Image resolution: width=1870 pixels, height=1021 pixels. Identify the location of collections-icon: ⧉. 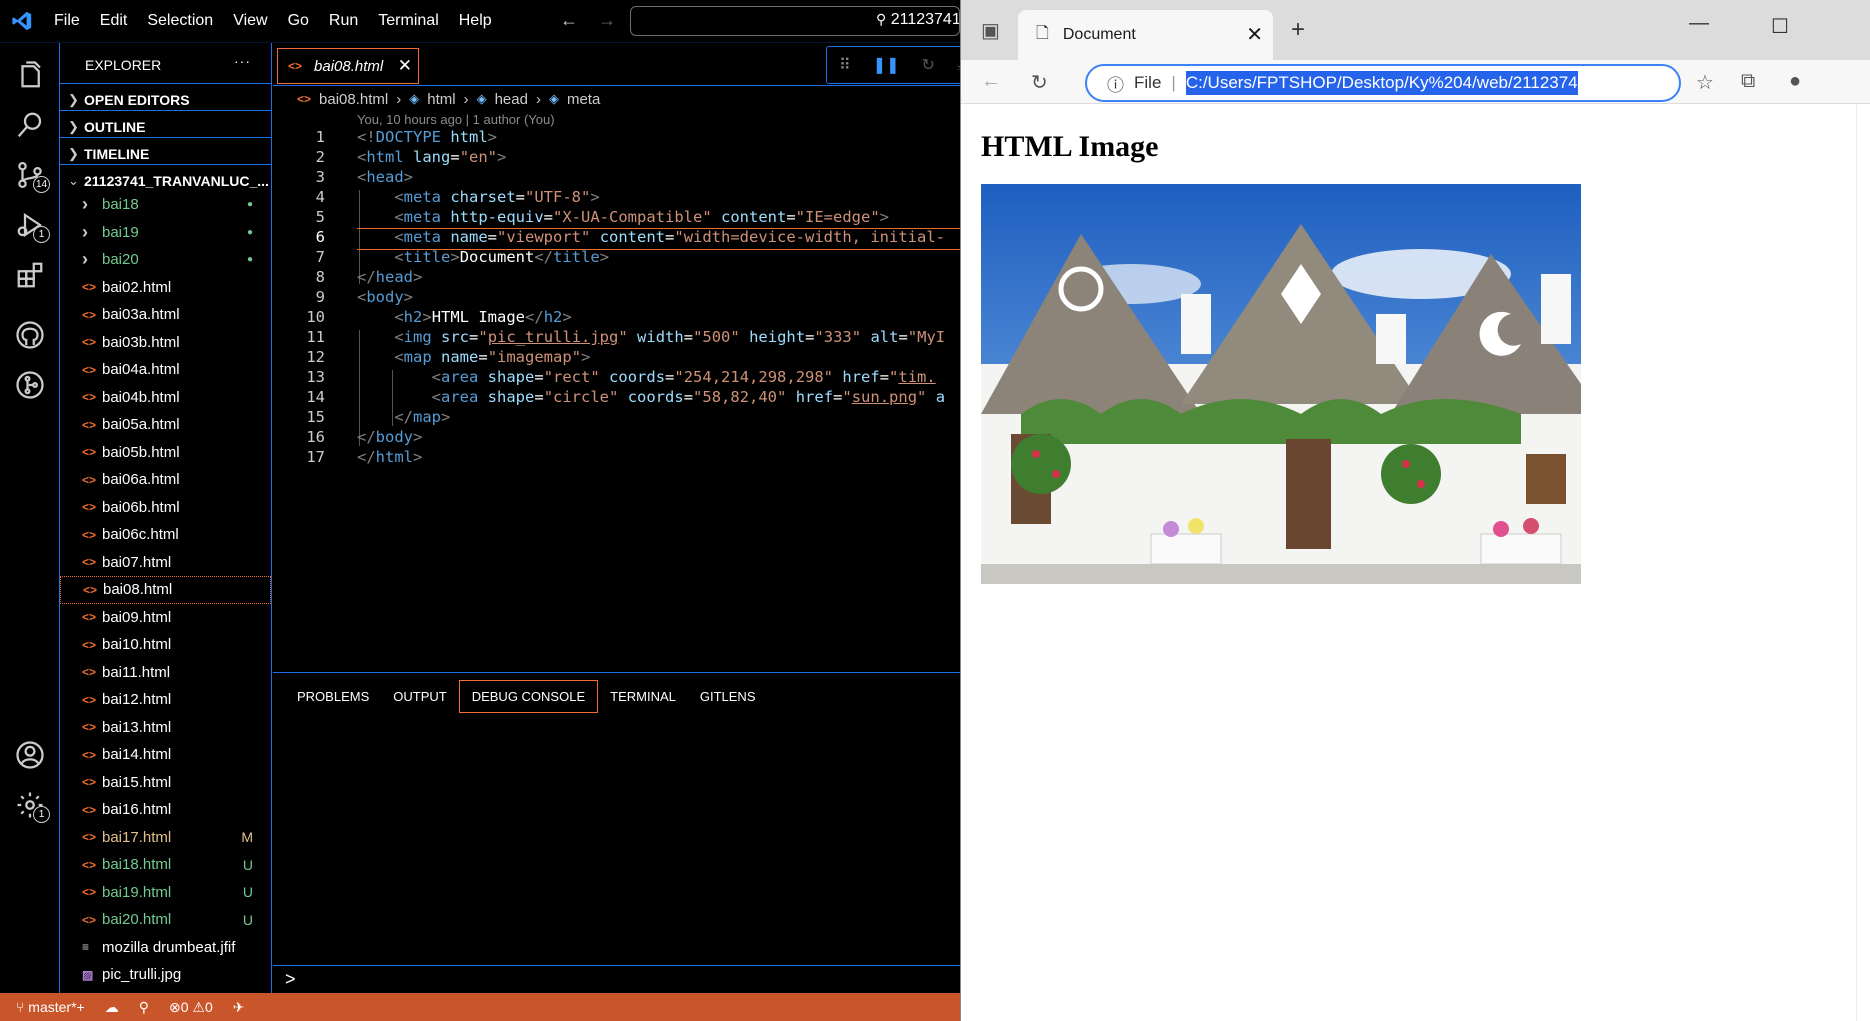
(1748, 81).